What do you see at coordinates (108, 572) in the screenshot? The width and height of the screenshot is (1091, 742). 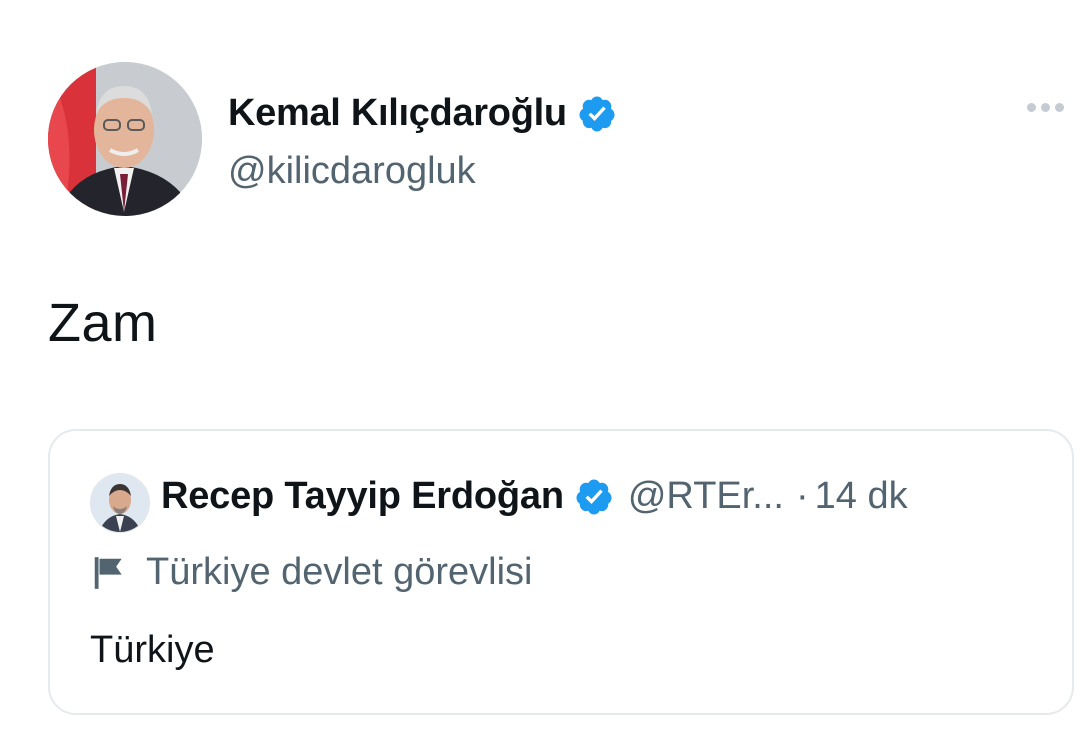 I see `flag-icon` at bounding box center [108, 572].